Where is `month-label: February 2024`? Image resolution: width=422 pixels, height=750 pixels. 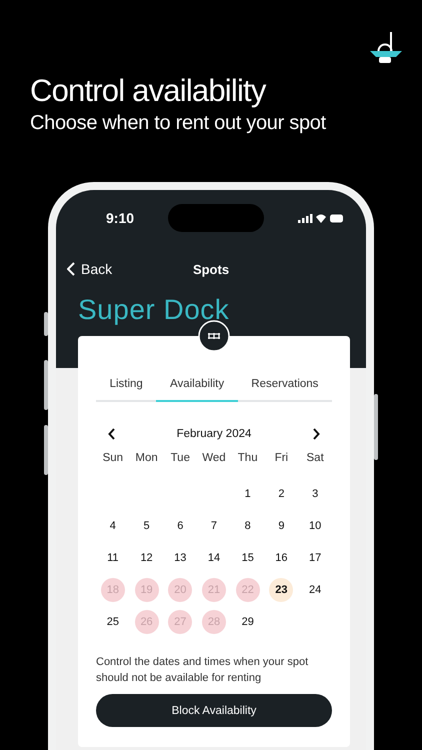
month-label: February 2024 is located at coordinates (214, 434).